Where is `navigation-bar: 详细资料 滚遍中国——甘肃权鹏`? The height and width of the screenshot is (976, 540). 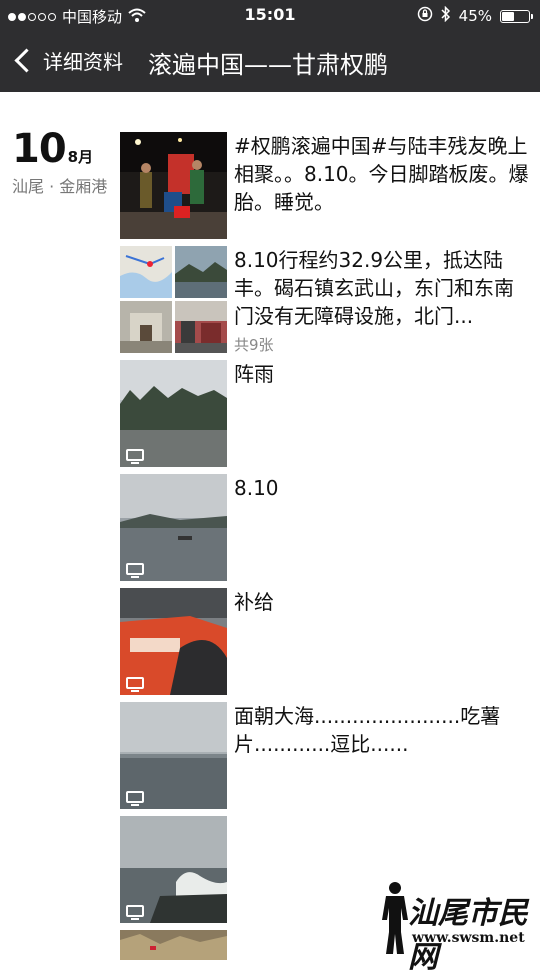 navigation-bar: 详细资料 滚遍中国——甘肃权鹏 is located at coordinates (270, 61).